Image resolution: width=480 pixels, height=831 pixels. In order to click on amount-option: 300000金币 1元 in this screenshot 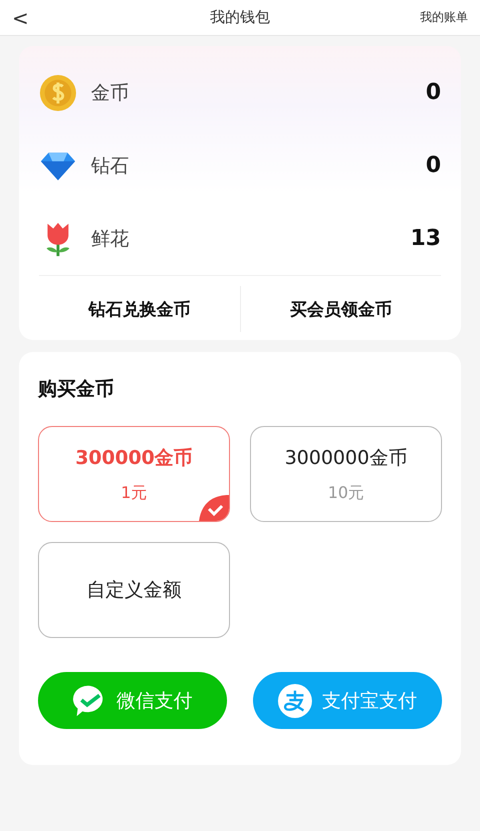, I will do `click(134, 474)`.